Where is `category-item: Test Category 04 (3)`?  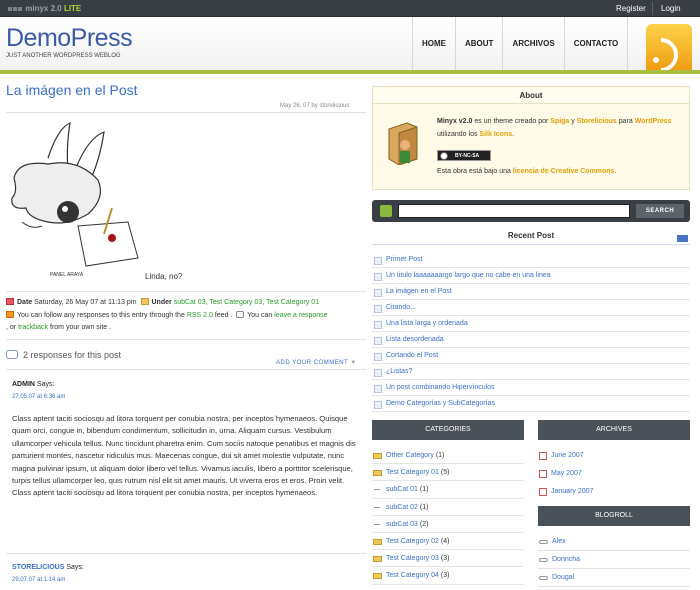 category-item: Test Category 04 (3) is located at coordinates (448, 576).